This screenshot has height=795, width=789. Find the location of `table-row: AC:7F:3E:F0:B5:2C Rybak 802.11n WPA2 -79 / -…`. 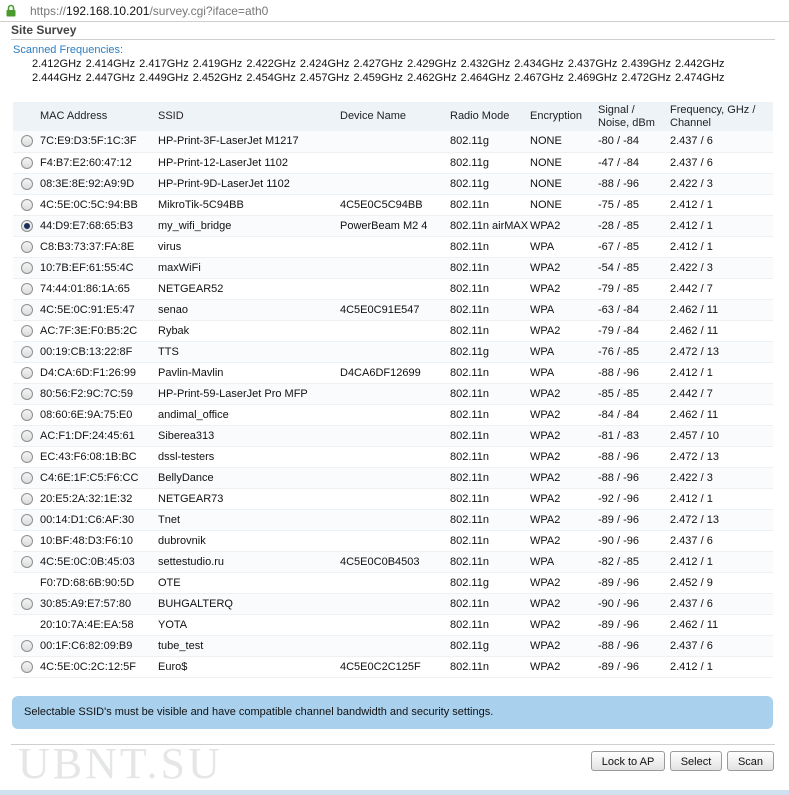

table-row: AC:7F:3E:F0:B5:2C Rybak 802.11n WPA2 -79 / -… is located at coordinates (393, 331).